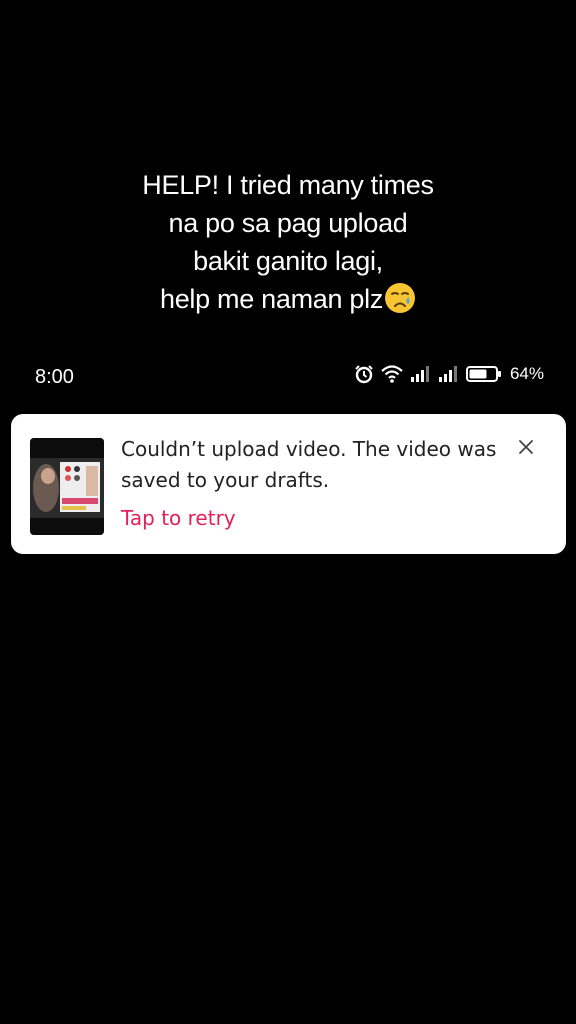  I want to click on status-bar: 8:00 64%, so click(288, 376).